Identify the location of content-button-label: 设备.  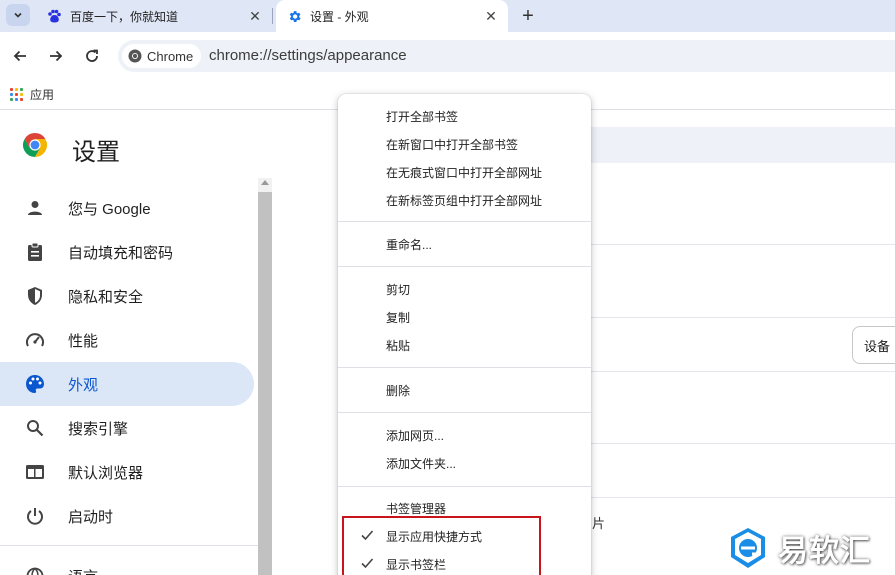
(877, 346).